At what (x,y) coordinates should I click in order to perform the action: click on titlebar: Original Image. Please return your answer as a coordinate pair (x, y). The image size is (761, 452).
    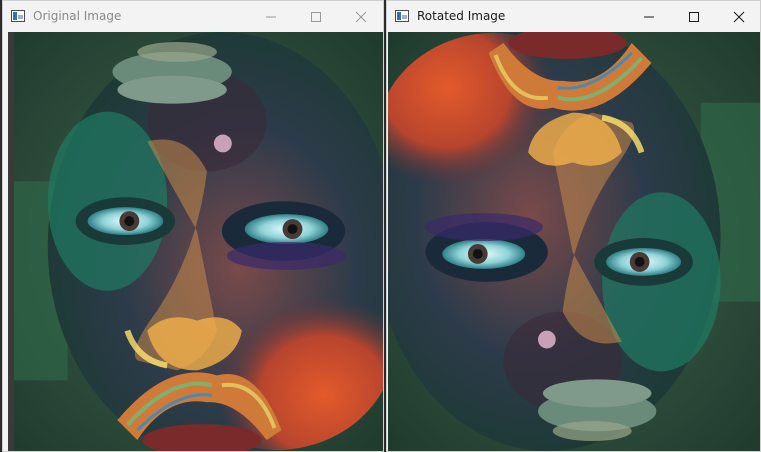
    Looking at the image, I should click on (193, 16).